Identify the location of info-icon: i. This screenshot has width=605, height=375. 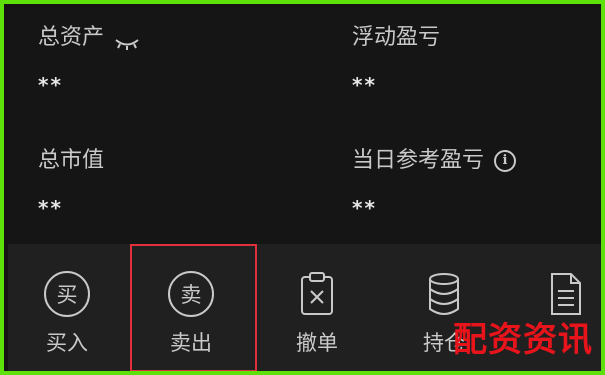
(505, 161).